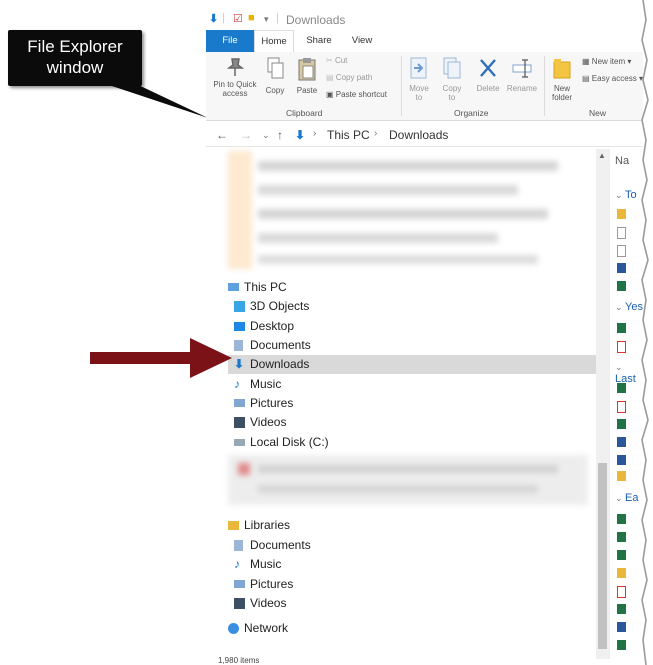 This screenshot has width=653, height=665. I want to click on back-icon: ←, so click(222, 135).